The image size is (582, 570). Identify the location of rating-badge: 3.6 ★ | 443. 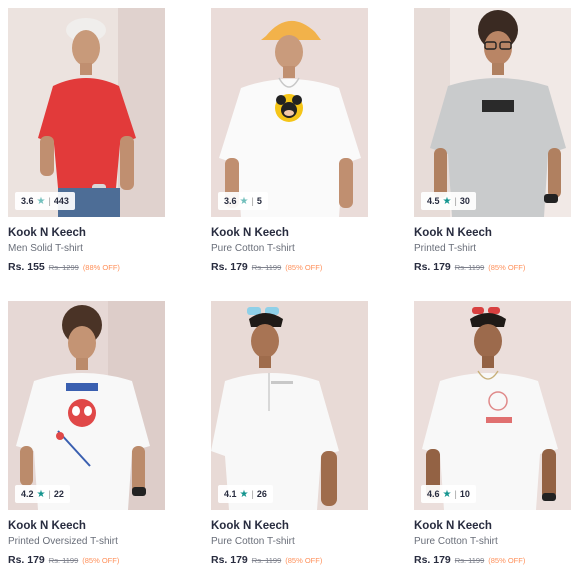
(45, 201).